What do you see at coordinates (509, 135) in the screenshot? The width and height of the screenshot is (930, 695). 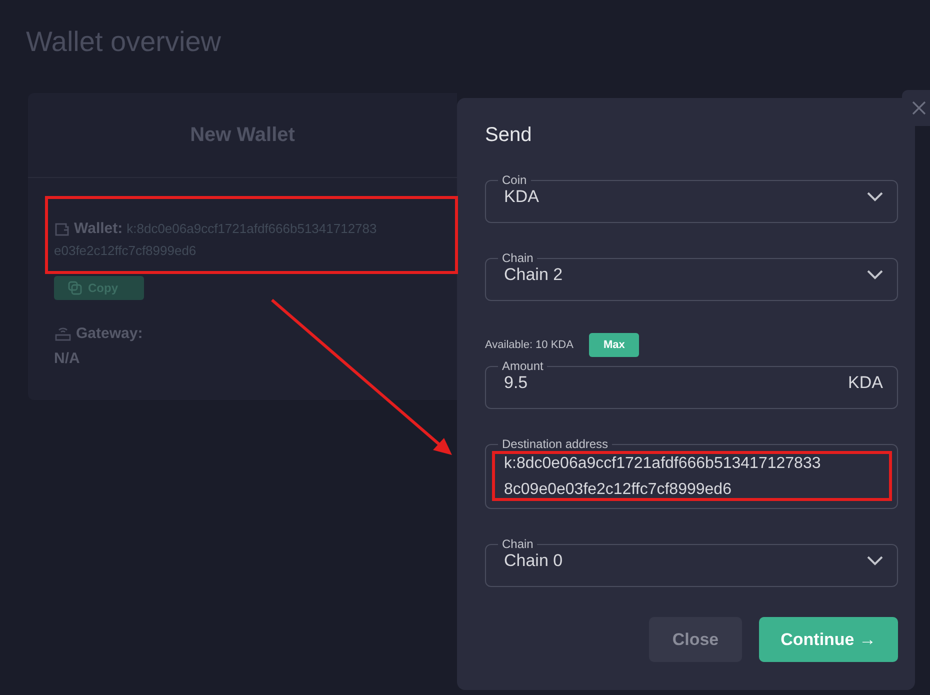 I see `dialog-title: Send` at bounding box center [509, 135].